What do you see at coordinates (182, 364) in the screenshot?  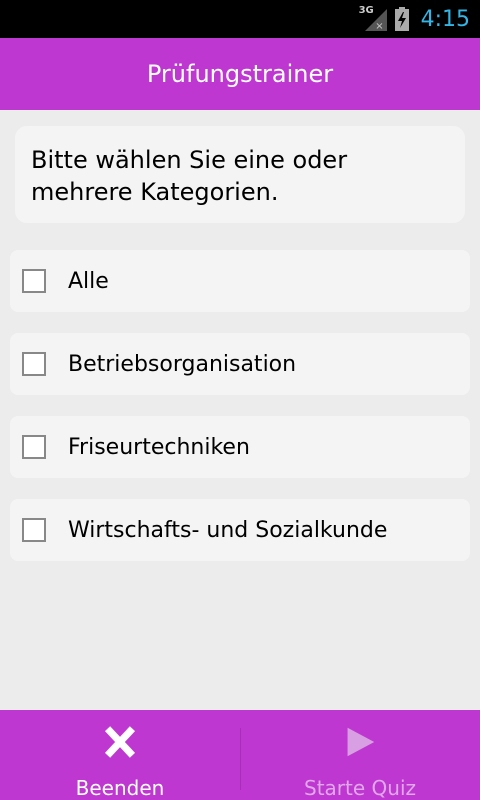 I see `category-label: Betriebsorganisation` at bounding box center [182, 364].